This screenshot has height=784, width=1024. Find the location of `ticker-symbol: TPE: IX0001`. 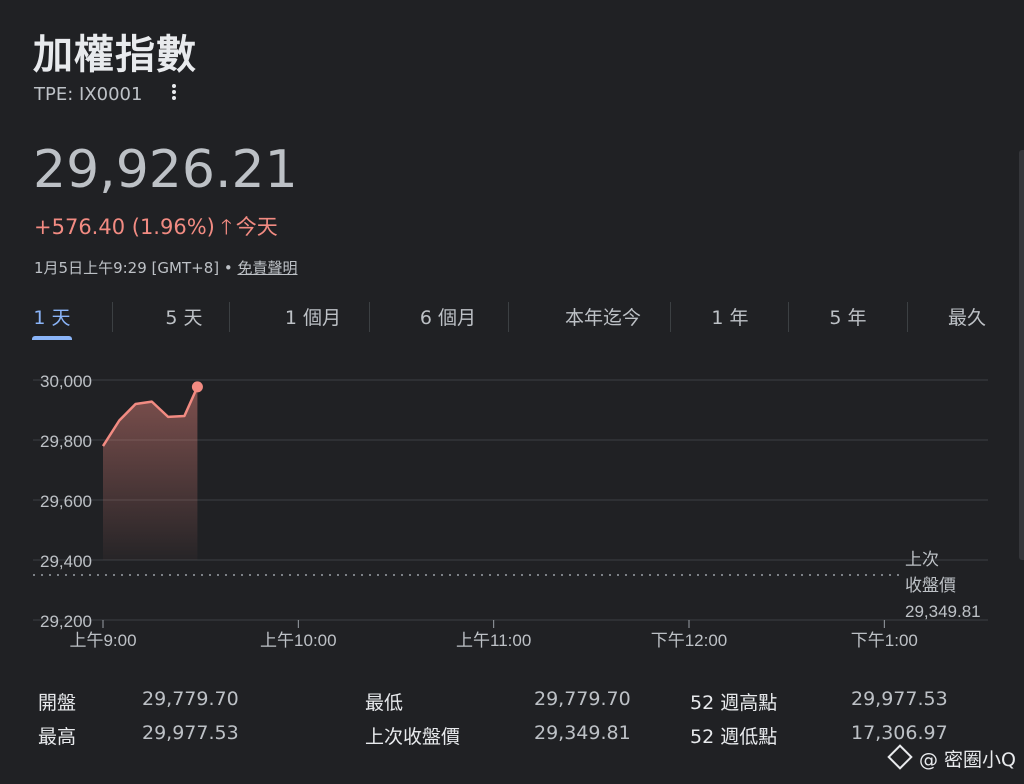

ticker-symbol: TPE: IX0001 is located at coordinates (88, 94).